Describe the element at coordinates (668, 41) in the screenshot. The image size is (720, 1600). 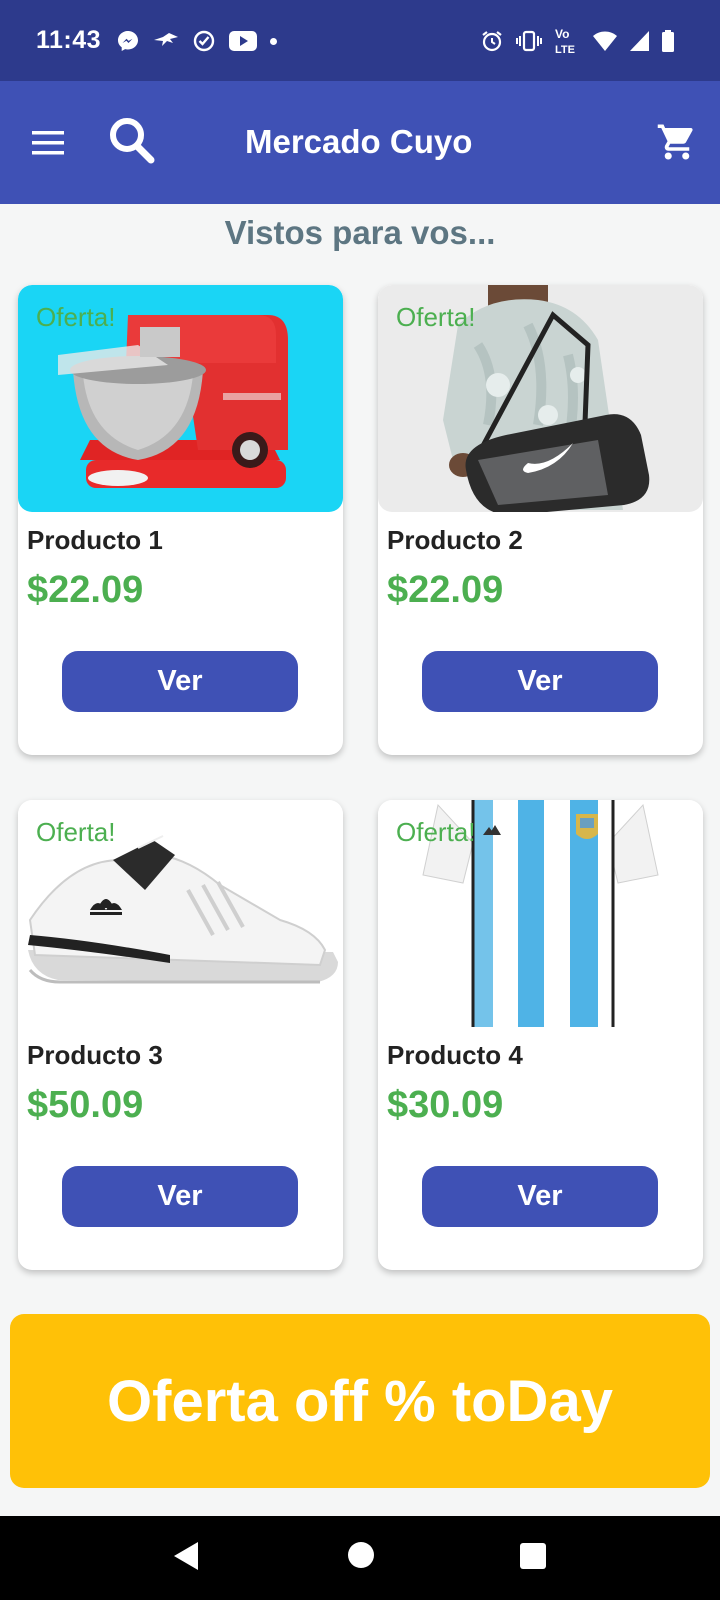
I see `battery-icon` at that location.